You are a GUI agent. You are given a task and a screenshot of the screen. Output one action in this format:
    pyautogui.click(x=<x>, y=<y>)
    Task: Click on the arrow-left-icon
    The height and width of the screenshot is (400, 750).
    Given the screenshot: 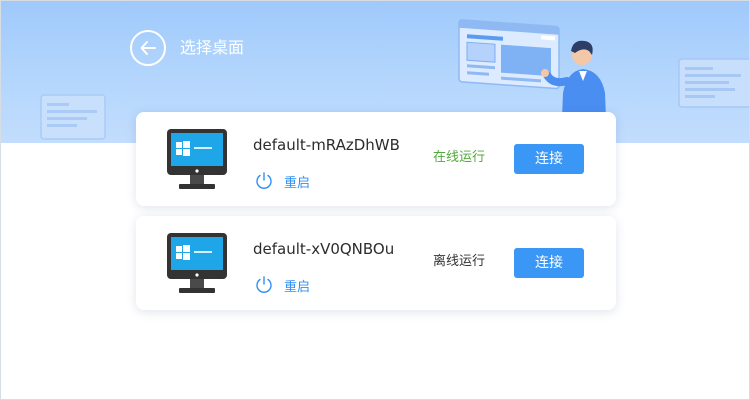 What is the action you would take?
    pyautogui.click(x=148, y=48)
    